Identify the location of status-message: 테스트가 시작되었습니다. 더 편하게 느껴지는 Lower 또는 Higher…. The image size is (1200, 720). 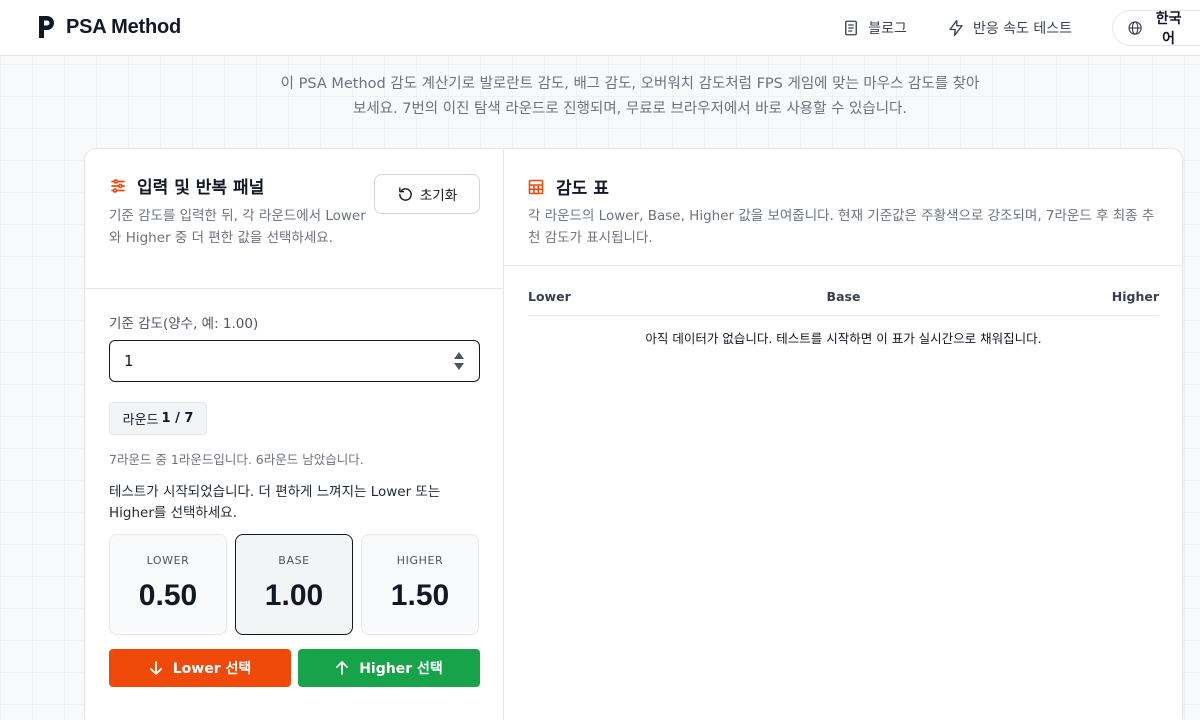
(275, 502).